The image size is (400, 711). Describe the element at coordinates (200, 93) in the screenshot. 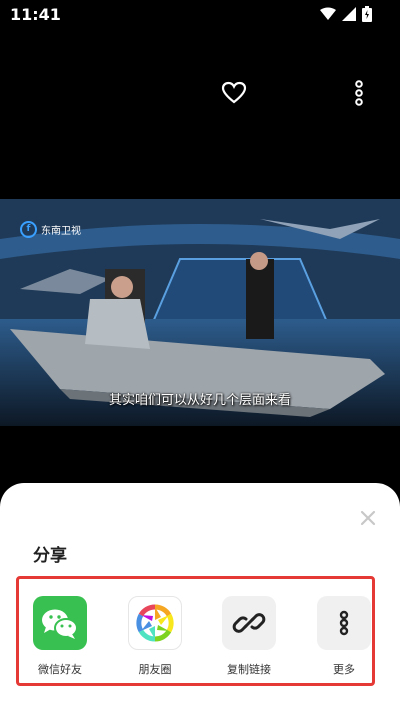

I see `video-top-actions` at that location.